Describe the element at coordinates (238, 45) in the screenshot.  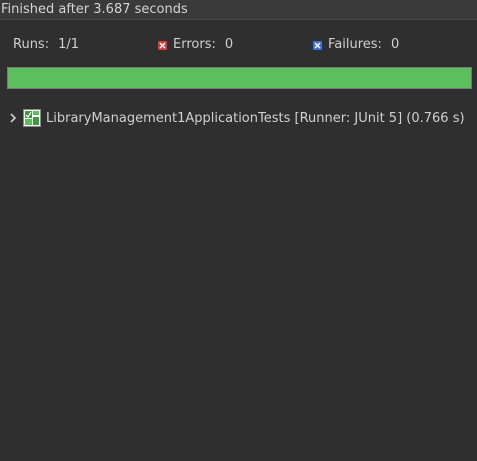
I see `counters-bar: Runs: 1/1 Errors: 0 Failures: 0` at that location.